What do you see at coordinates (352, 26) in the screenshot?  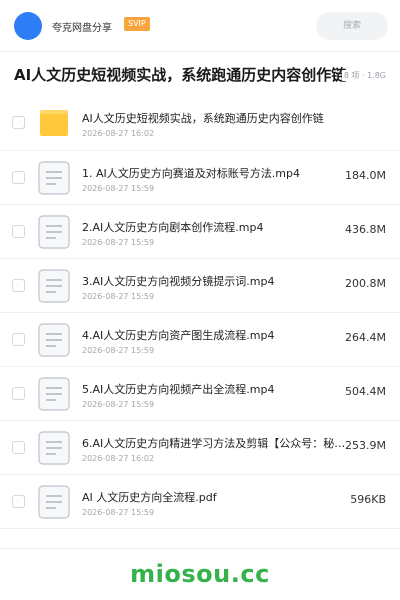 I see `search-button: 搜索` at bounding box center [352, 26].